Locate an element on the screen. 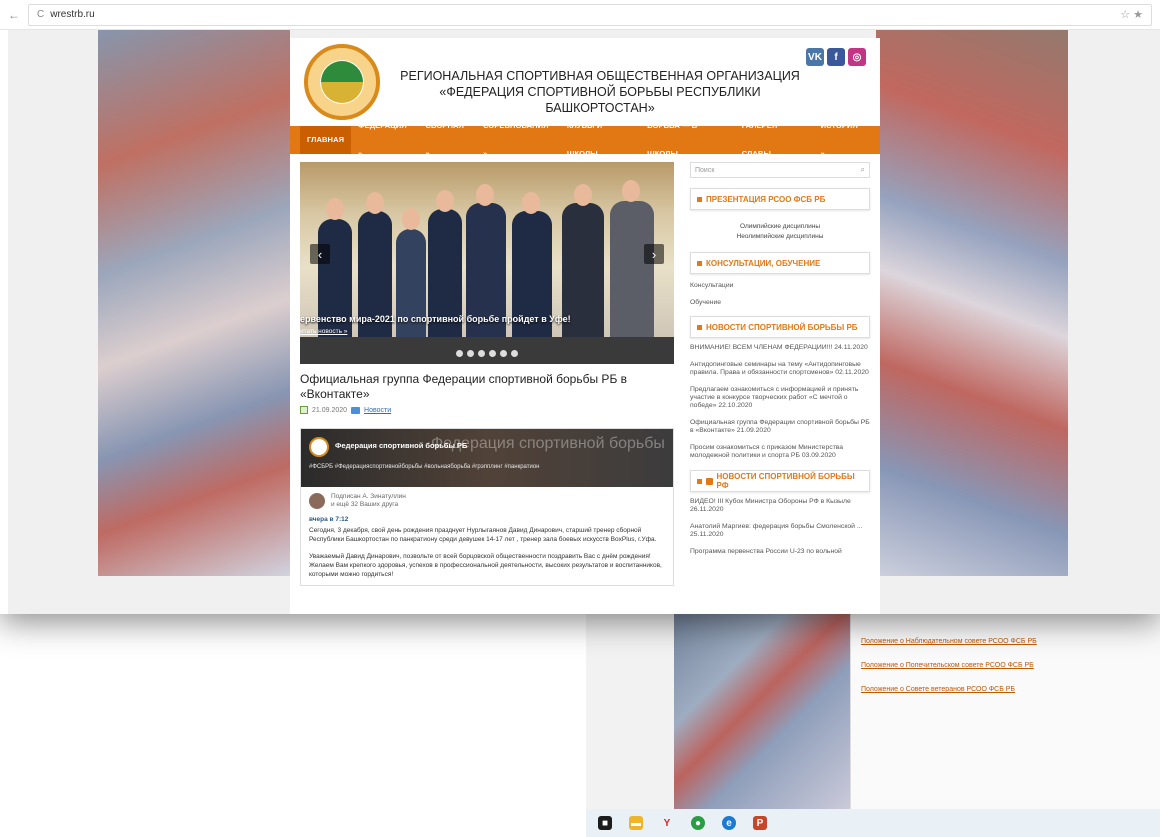  chrome-icon: ● is located at coordinates (698, 823).